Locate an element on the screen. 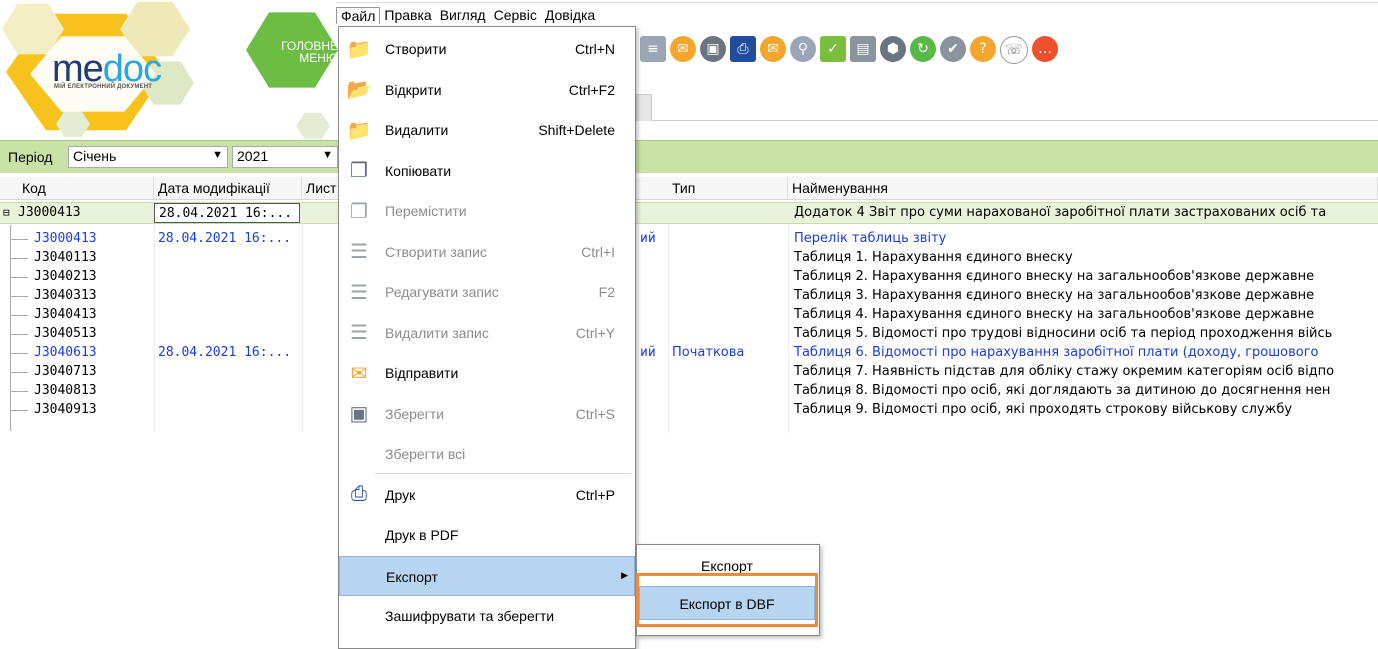 This screenshot has height=649, width=1378. menu-help: Довідка is located at coordinates (570, 15).